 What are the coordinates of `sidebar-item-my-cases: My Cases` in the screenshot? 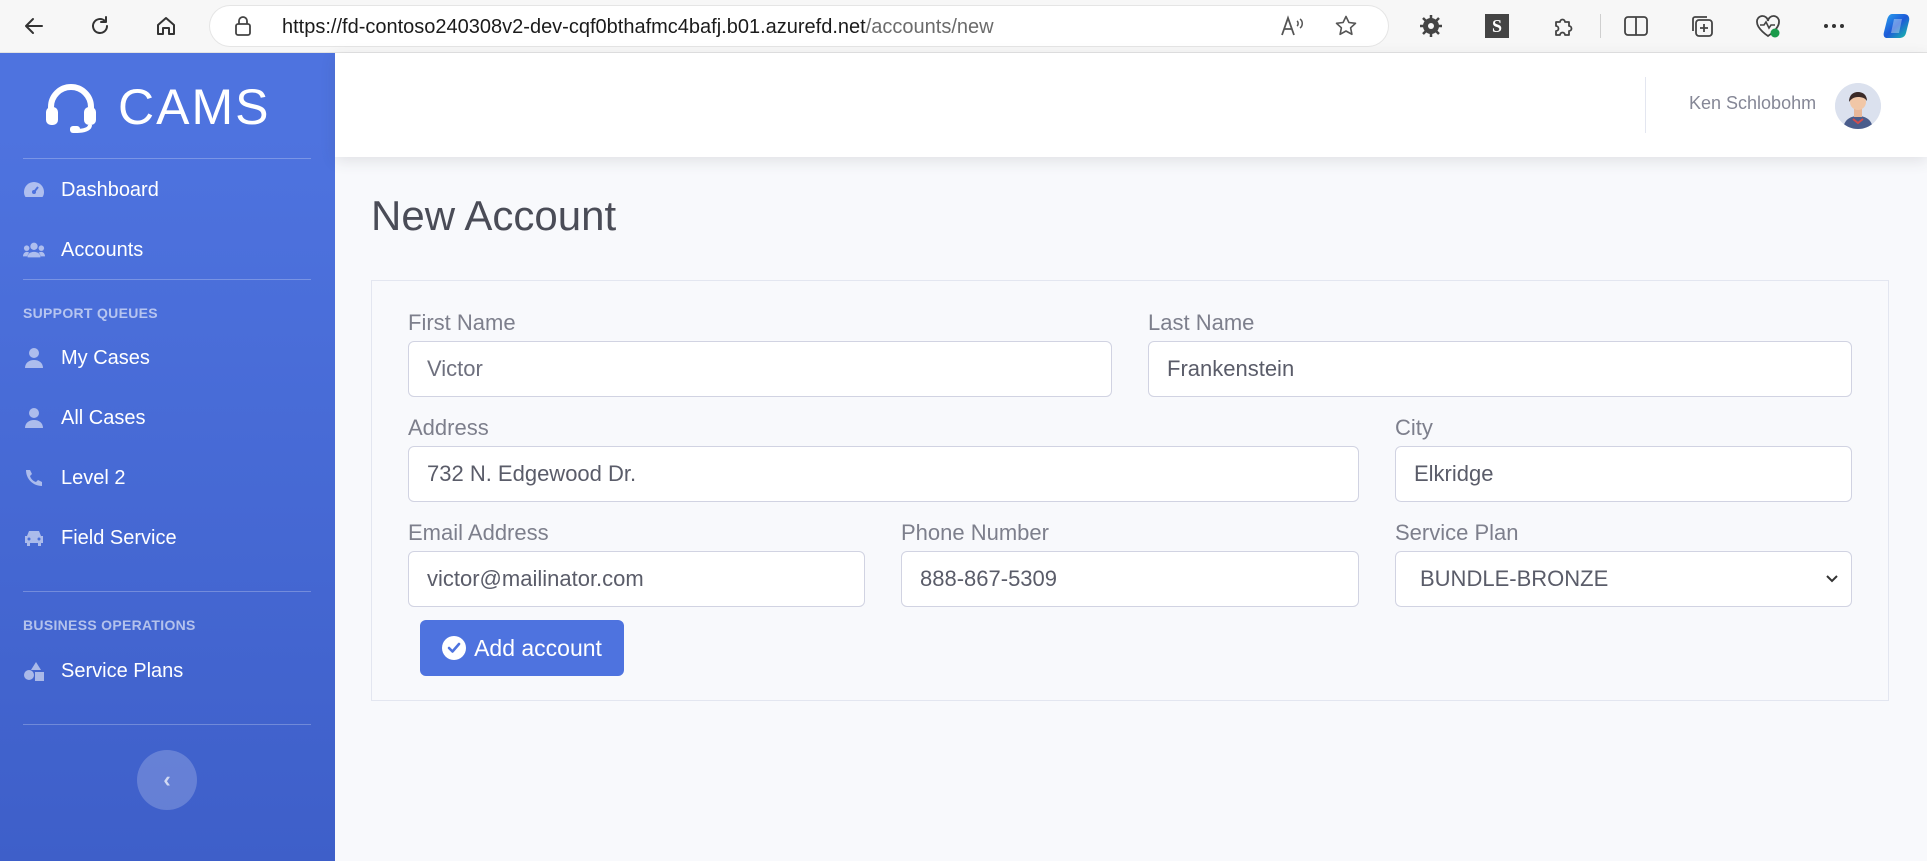 It's located at (167, 358).